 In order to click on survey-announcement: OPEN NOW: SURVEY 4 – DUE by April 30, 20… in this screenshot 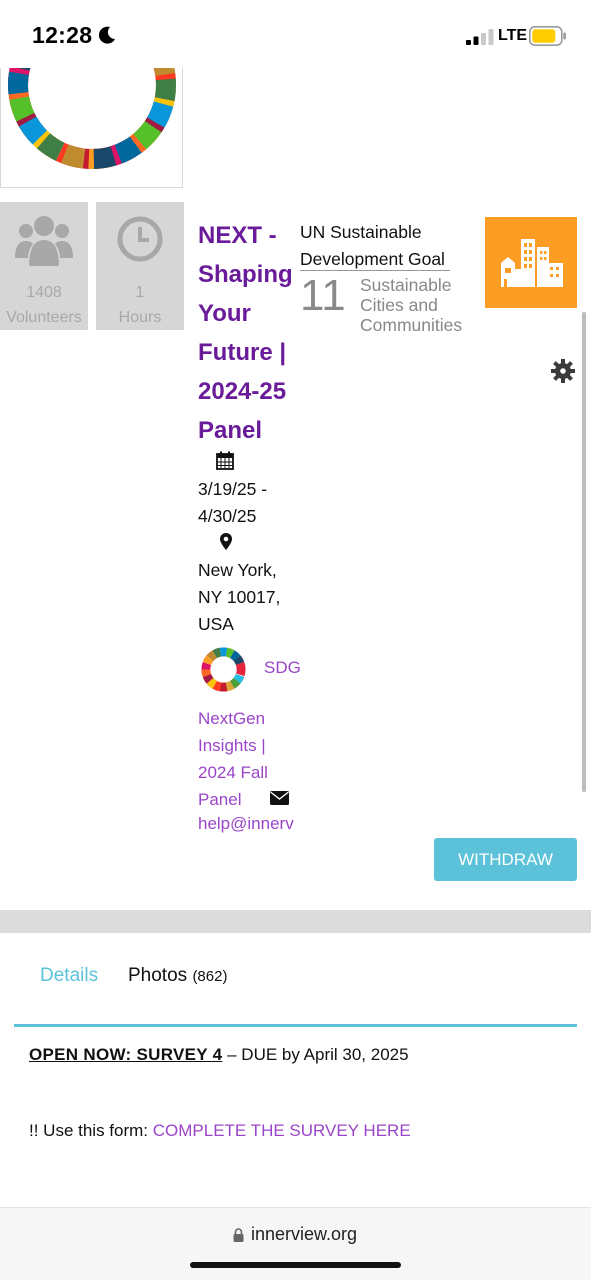, I will do `click(219, 1055)`.